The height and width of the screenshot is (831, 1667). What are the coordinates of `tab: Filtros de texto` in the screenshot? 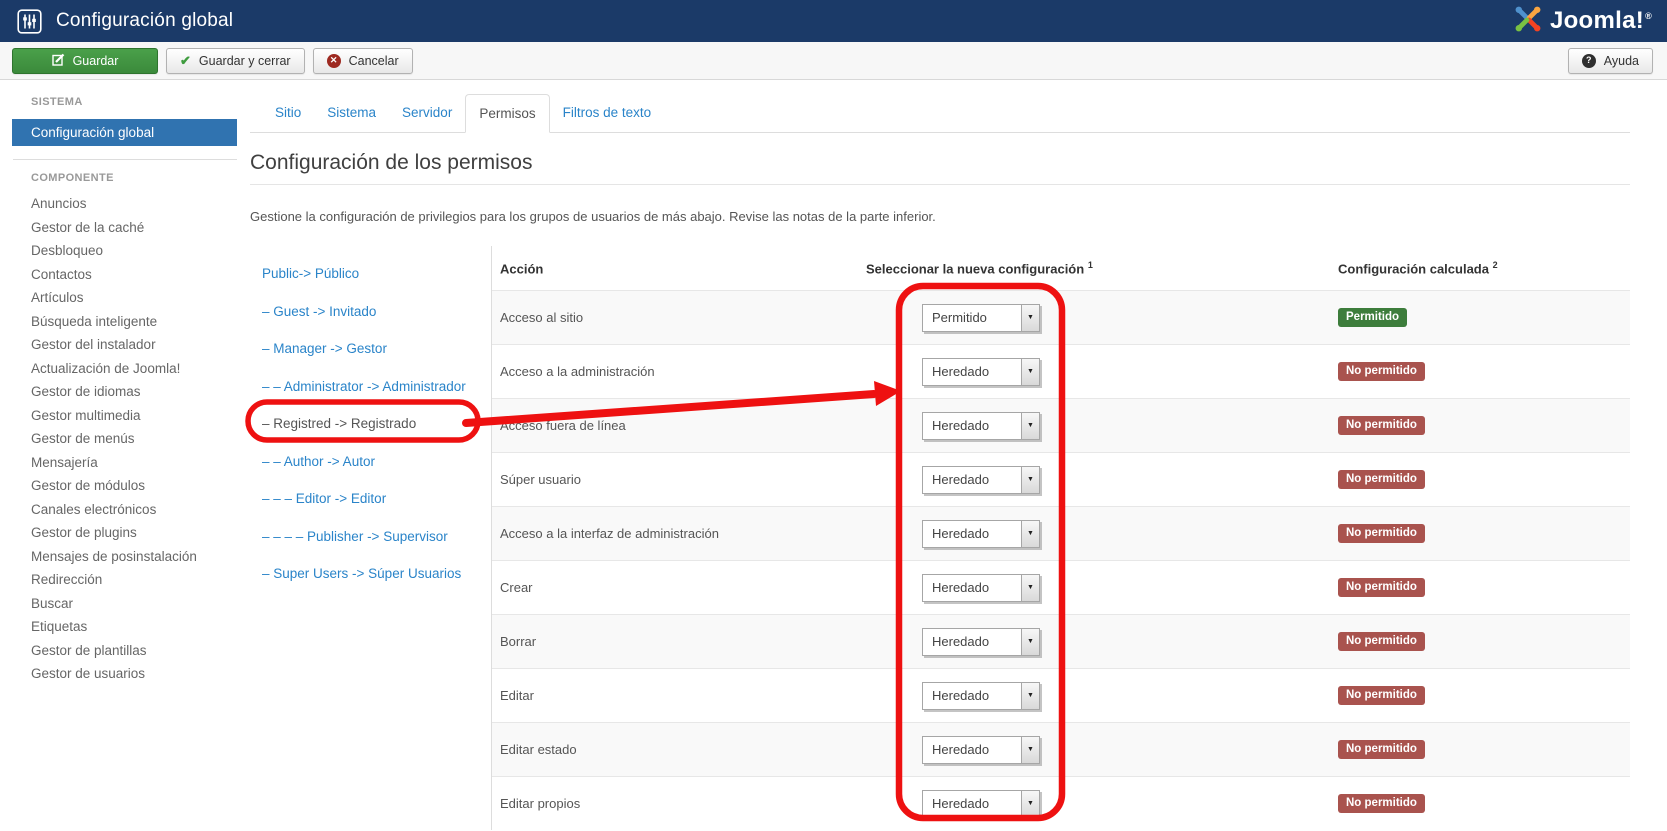 It's located at (607, 113).